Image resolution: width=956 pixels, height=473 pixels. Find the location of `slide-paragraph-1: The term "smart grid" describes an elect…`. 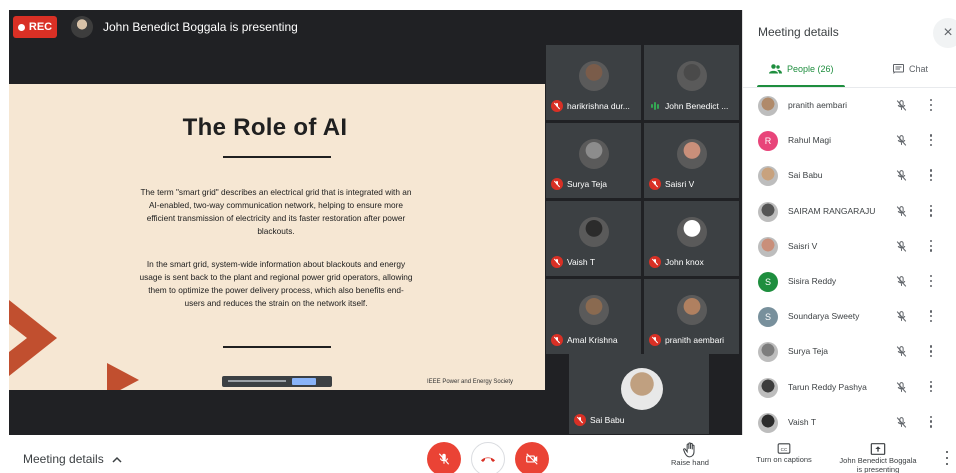

slide-paragraph-1: The term "smart grid" describes an elect… is located at coordinates (276, 211).